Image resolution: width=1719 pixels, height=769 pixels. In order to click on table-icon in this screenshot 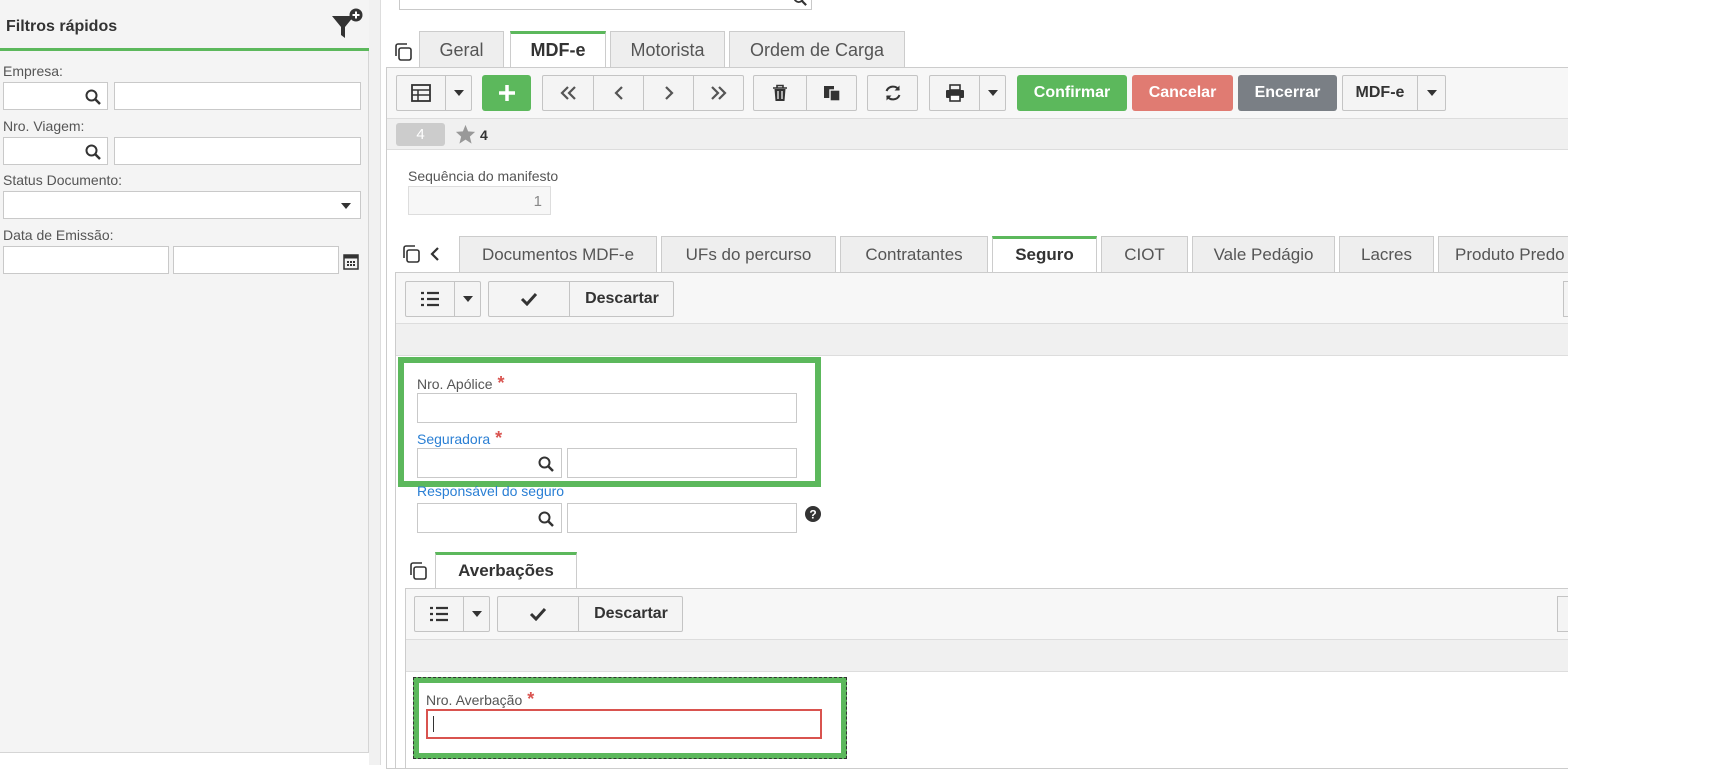, I will do `click(421, 93)`.